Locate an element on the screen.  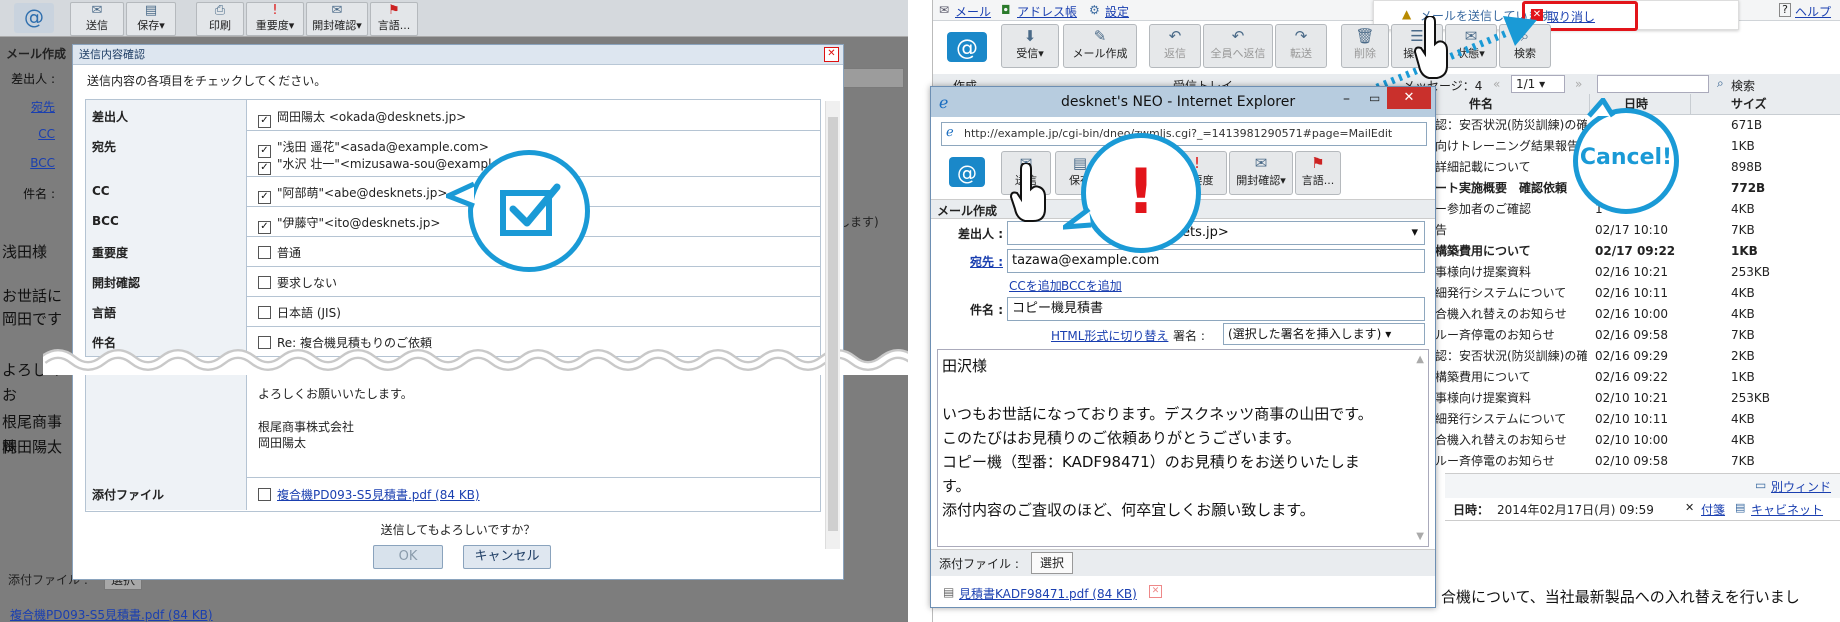
addressbook-icon: ◘ is located at coordinates (1006, 10).